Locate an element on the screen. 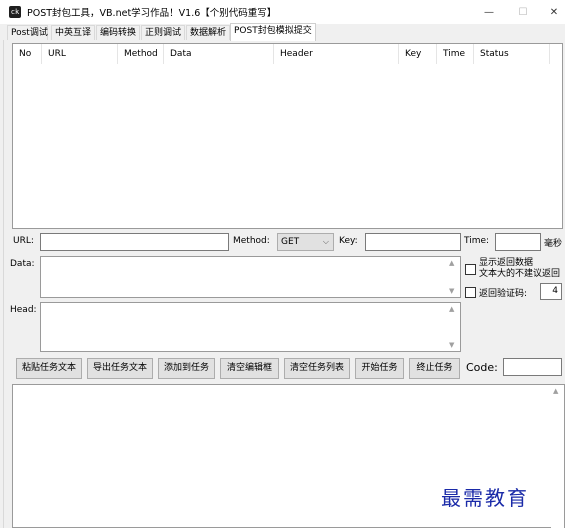 The image size is (565, 528). tab-encoding: 编码转换 is located at coordinates (118, 33).